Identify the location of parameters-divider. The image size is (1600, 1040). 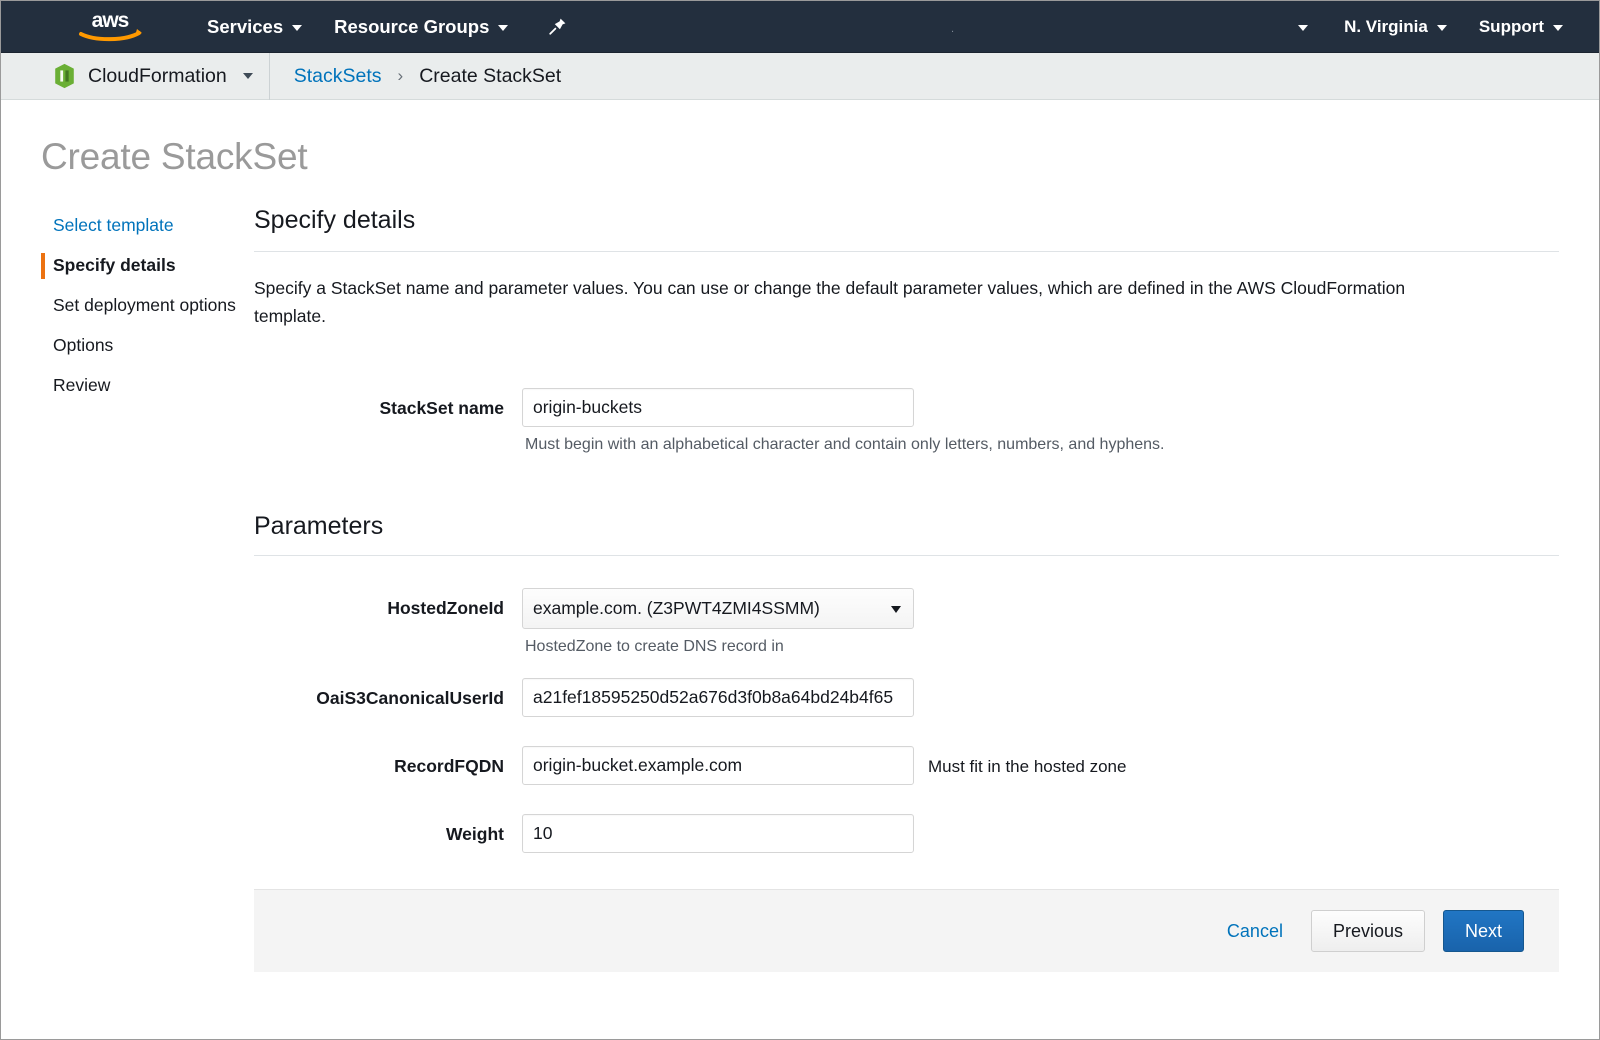
(906, 555).